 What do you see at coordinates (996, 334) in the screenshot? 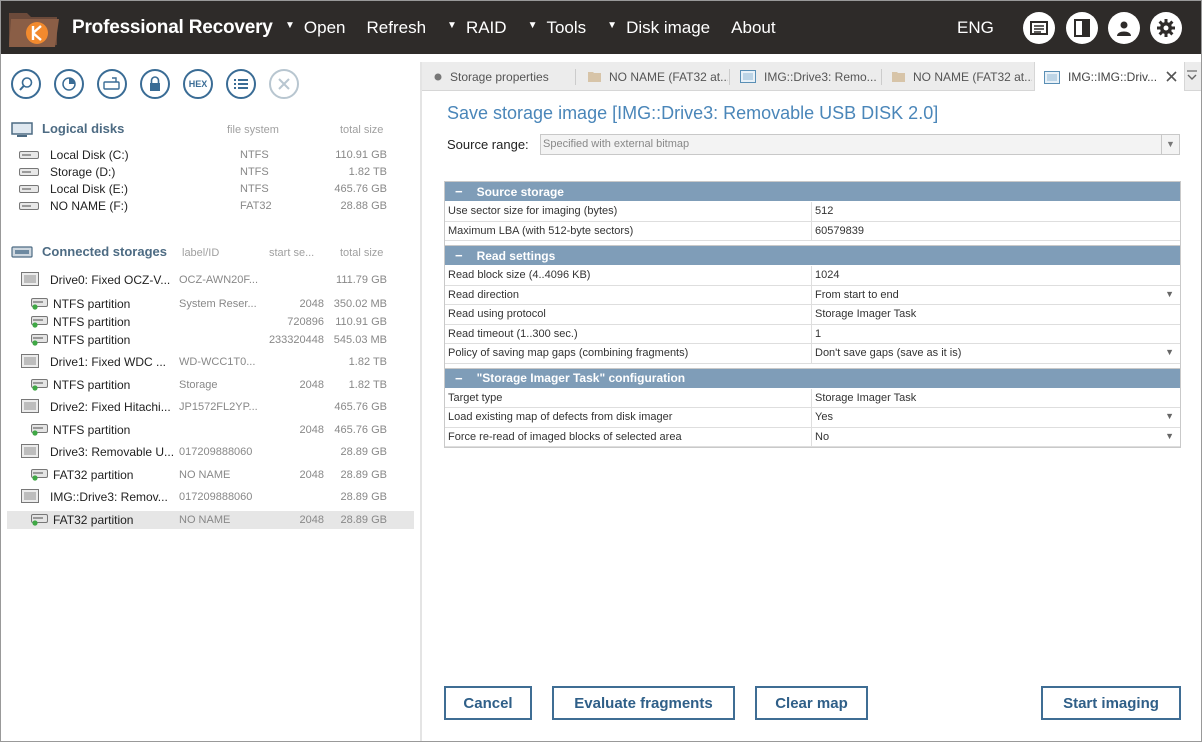
I see `property-value: 1` at bounding box center [996, 334].